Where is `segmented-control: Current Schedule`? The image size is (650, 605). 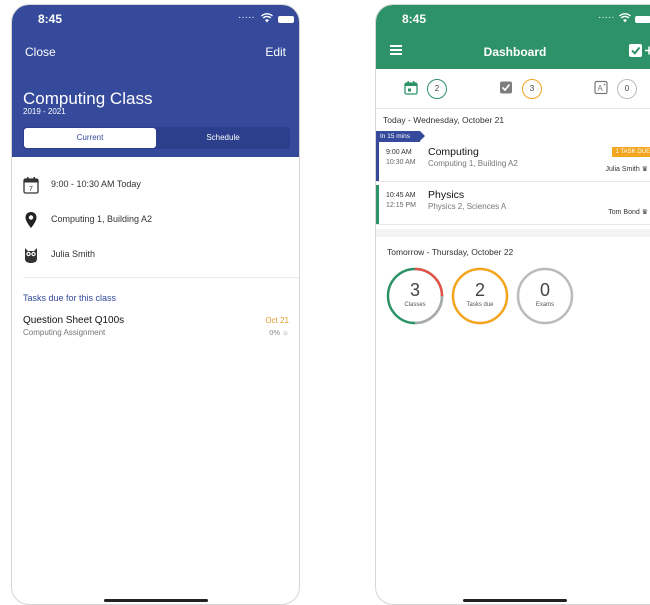
segmented-control: Current Schedule is located at coordinates (156, 138).